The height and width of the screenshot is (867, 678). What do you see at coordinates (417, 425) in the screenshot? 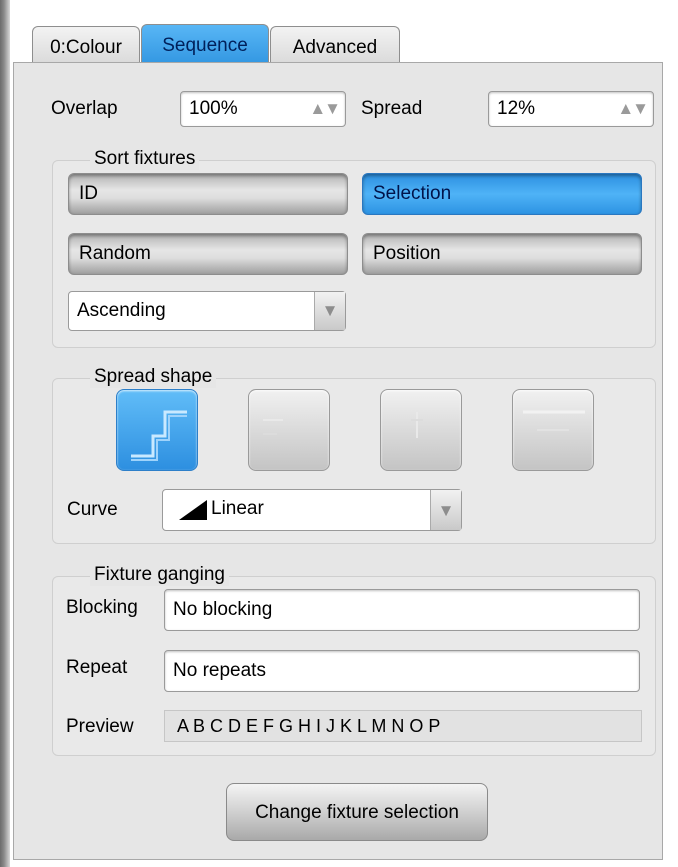
I see `center-line-shape-icon` at bounding box center [417, 425].